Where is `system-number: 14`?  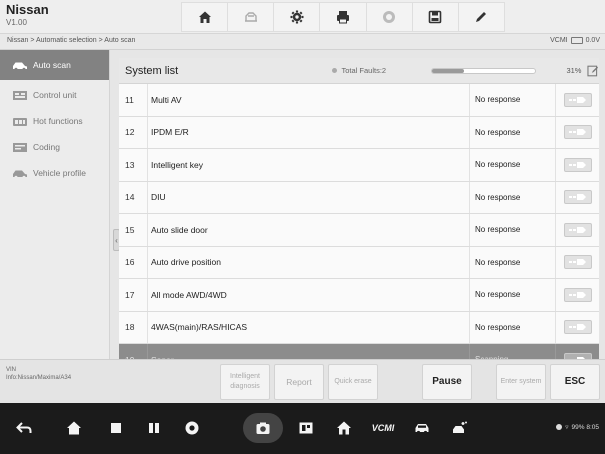
system-number: 14 is located at coordinates (130, 197).